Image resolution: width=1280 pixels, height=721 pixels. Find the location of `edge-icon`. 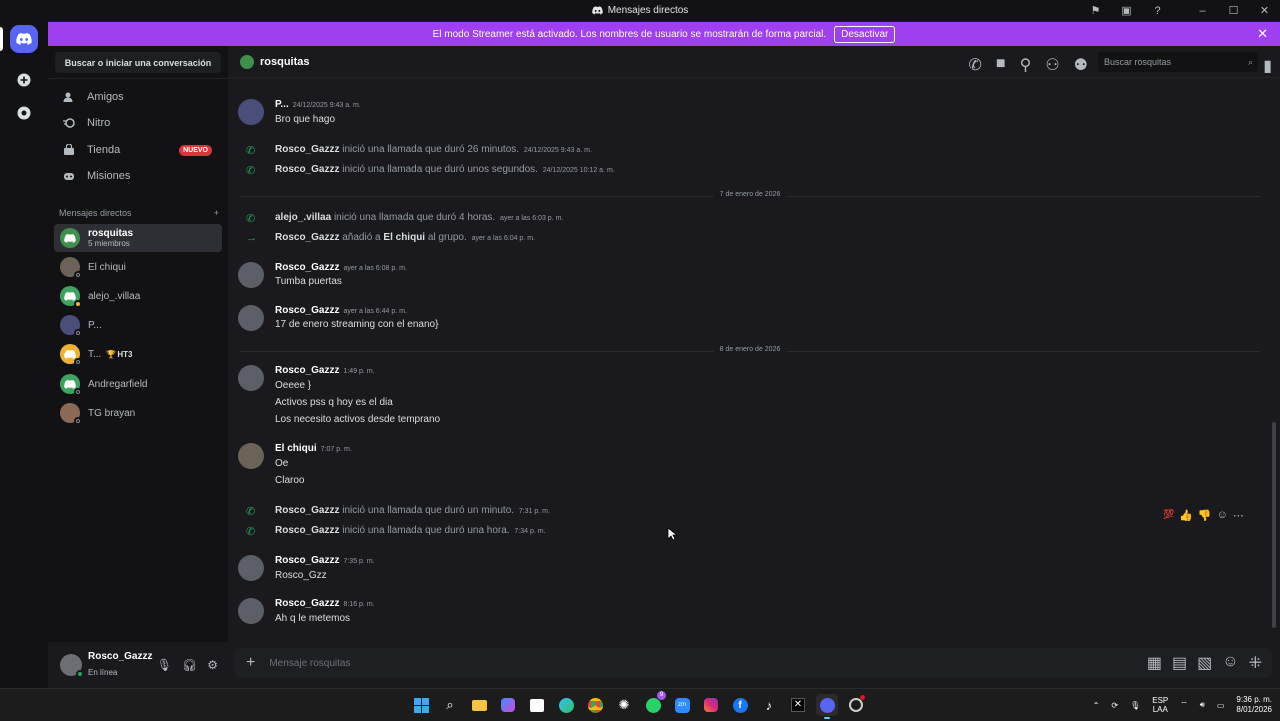

edge-icon is located at coordinates (566, 705).